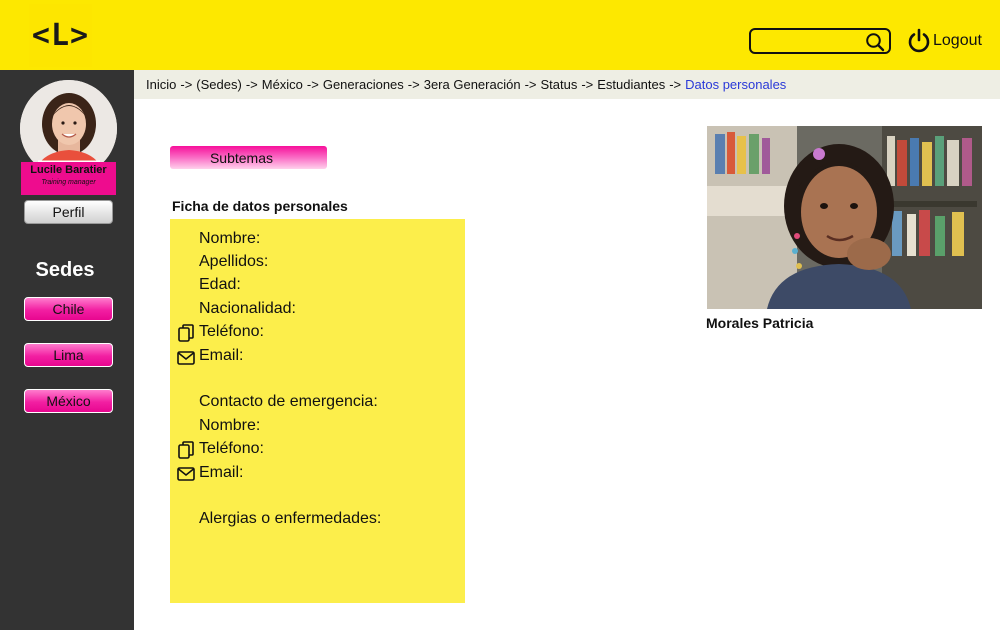 The width and height of the screenshot is (1000, 630). What do you see at coordinates (68, 212) in the screenshot?
I see `perfil-button: Perfil` at bounding box center [68, 212].